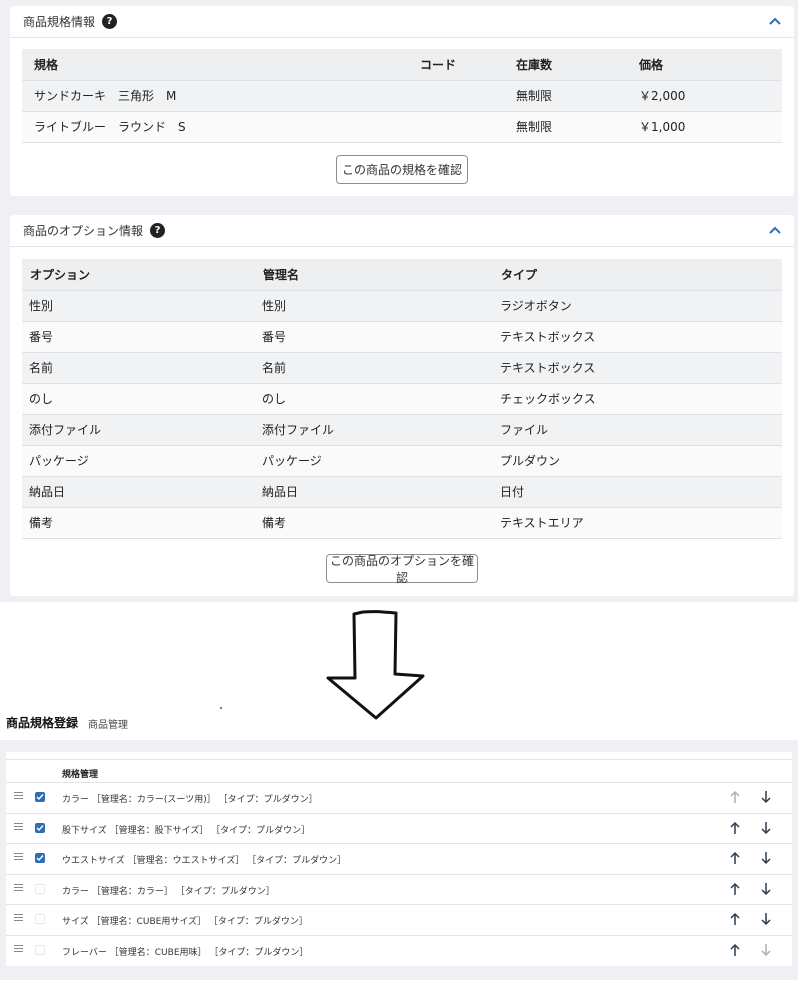 This screenshot has width=798, height=1000. I want to click on type-cell: チェックボックス, so click(637, 399).